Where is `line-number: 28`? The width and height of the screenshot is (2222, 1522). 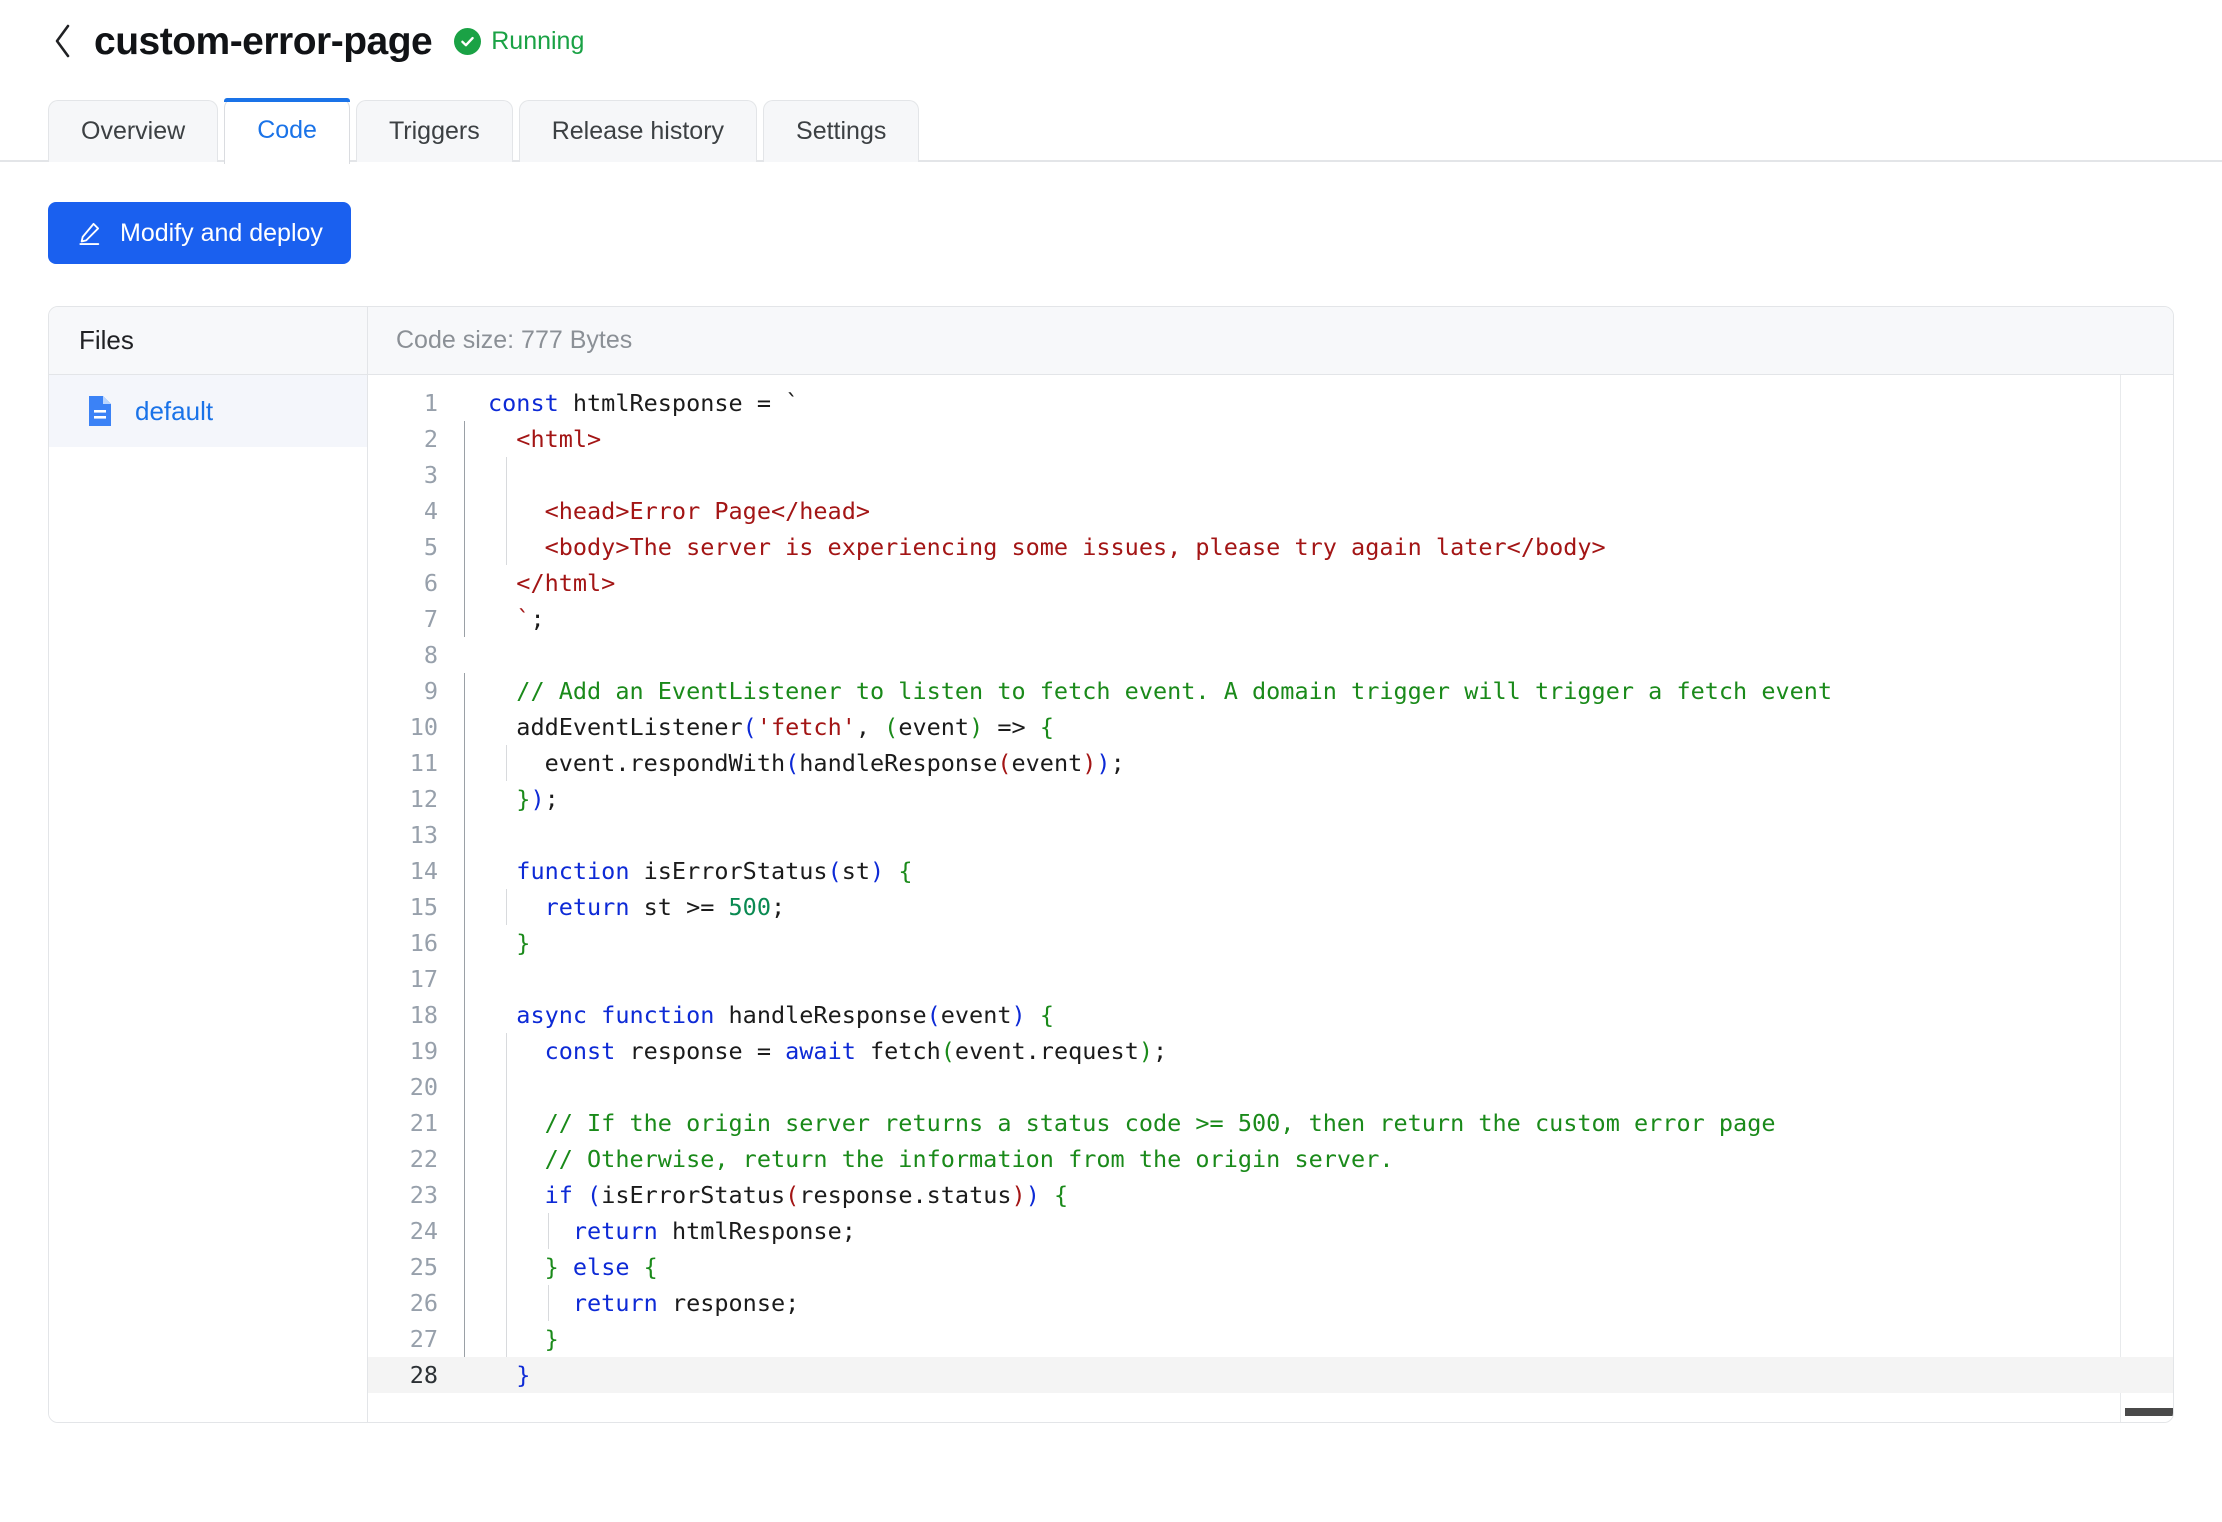
line-number: 28 is located at coordinates (423, 1375).